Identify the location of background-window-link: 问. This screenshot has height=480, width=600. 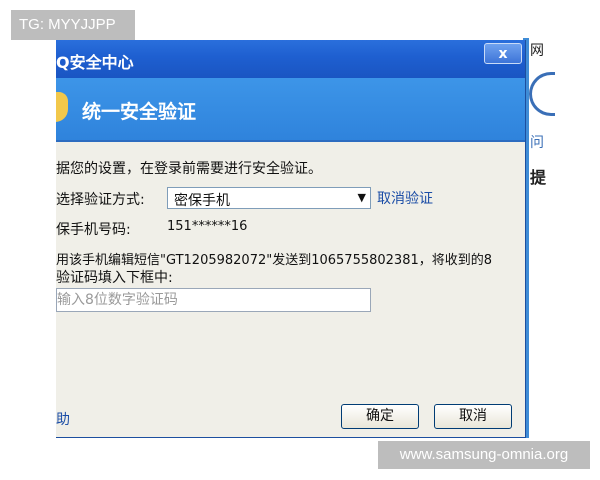
(537, 142).